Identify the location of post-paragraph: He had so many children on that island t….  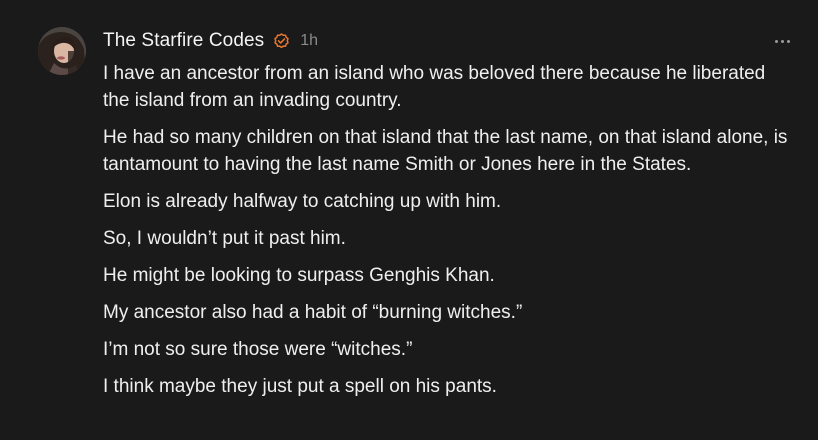
(445, 151).